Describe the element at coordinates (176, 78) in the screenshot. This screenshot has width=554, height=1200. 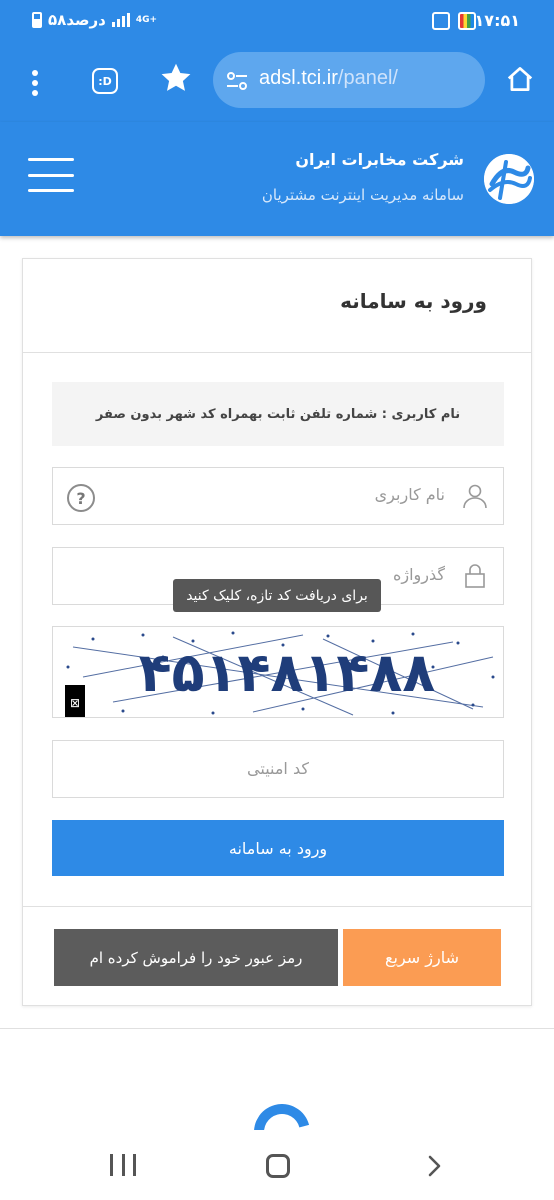
I see `star-icon` at that location.